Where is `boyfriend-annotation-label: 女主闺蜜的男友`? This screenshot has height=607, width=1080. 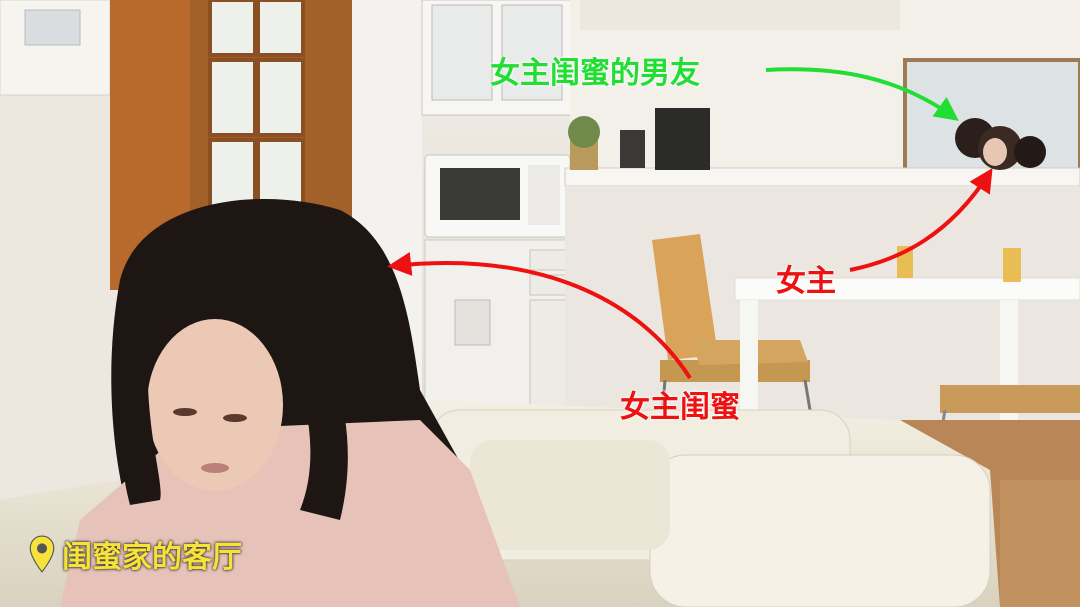 boyfriend-annotation-label: 女主闺蜜的男友 is located at coordinates (595, 73).